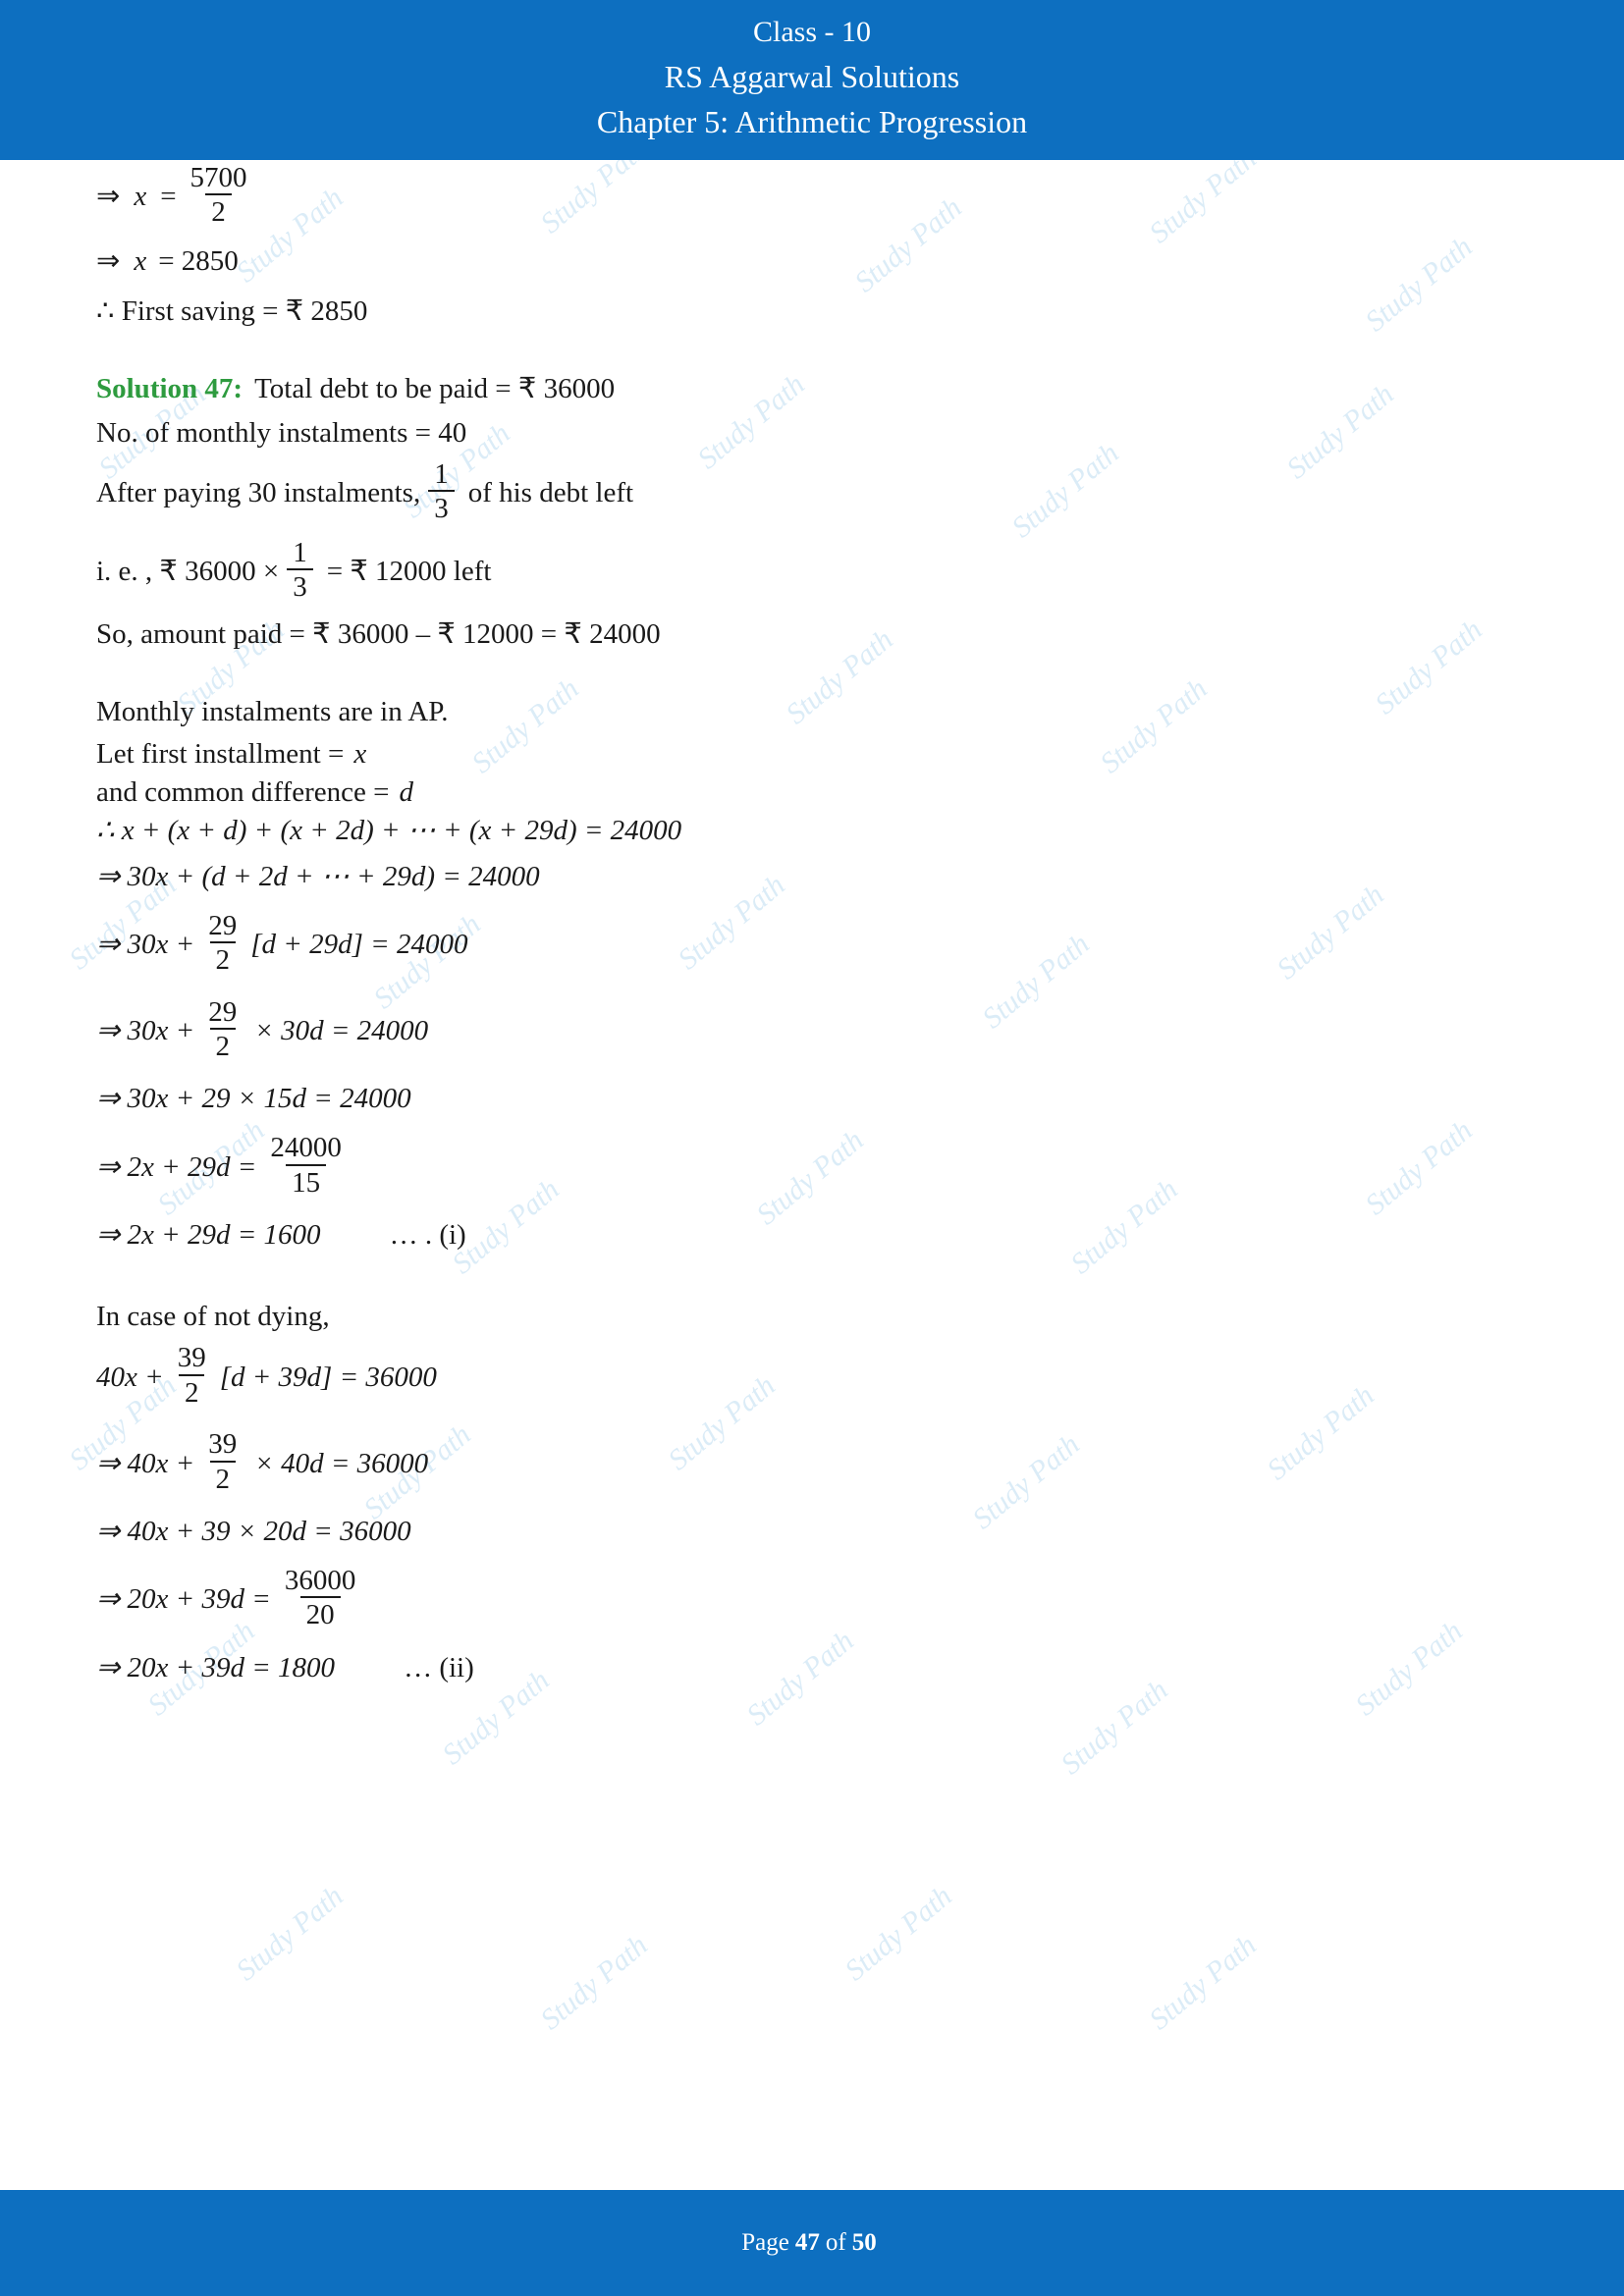 This screenshot has height=2296, width=1624. Describe the element at coordinates (281, 433) in the screenshot. I see `instalments-count-line: No. of monthly instalments = 40` at that location.